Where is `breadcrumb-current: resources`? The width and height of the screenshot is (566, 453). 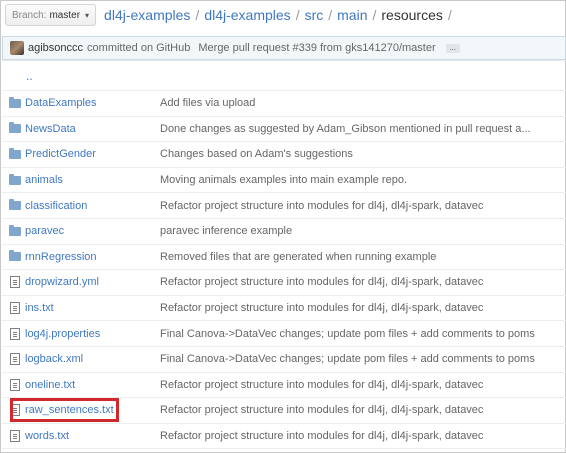 breadcrumb-current: resources is located at coordinates (412, 15).